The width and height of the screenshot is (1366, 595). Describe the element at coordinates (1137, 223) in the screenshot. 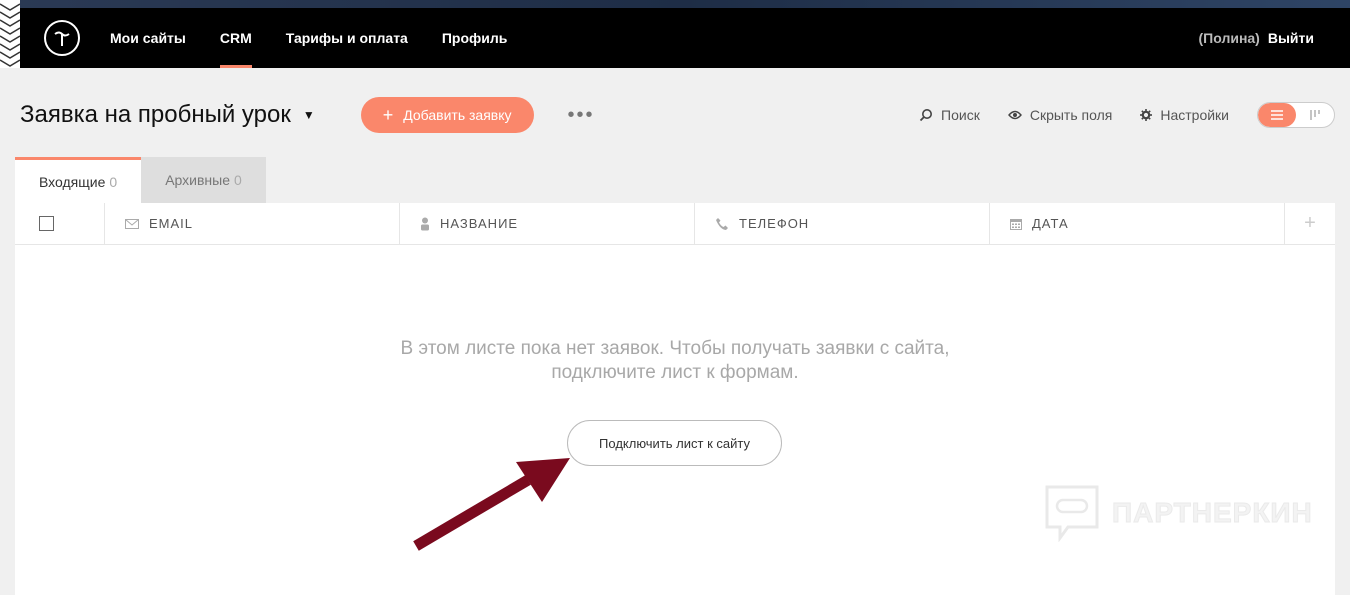

I see `column-date: ДАТА` at that location.